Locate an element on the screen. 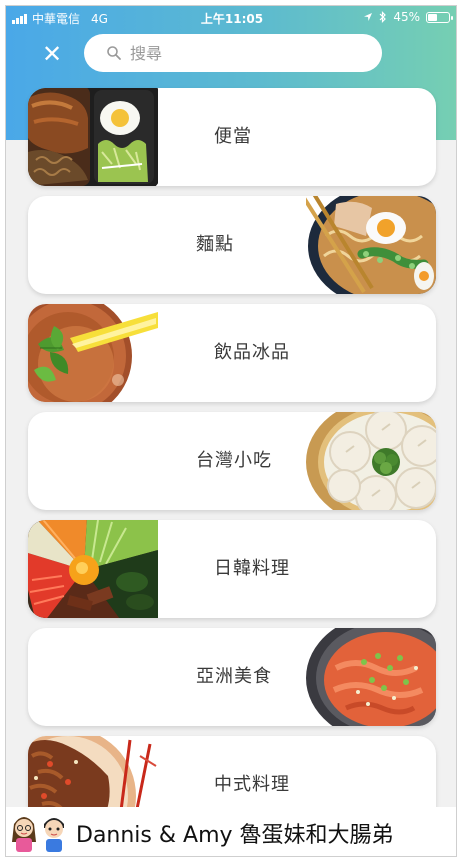 This screenshot has width=462, height=862. status-bar: 中華電信 4G 上午11:05 45% is located at coordinates (231, 17).